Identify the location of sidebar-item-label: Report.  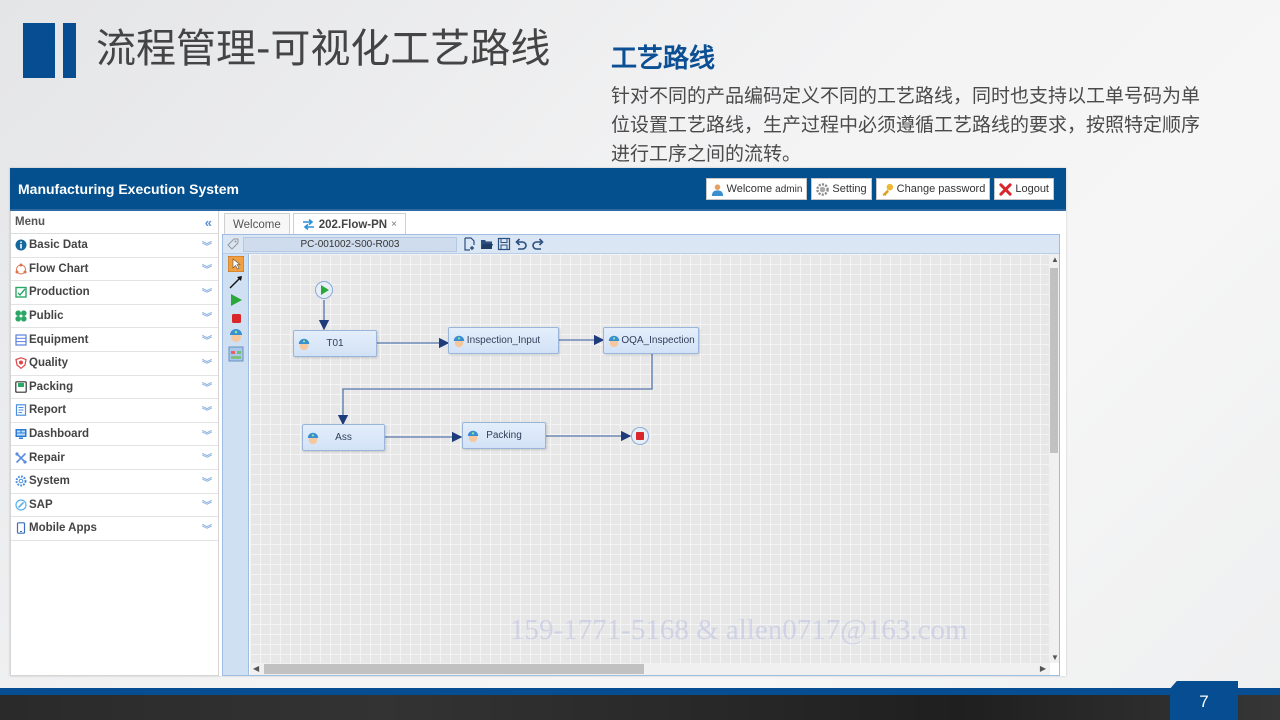
(48, 410).